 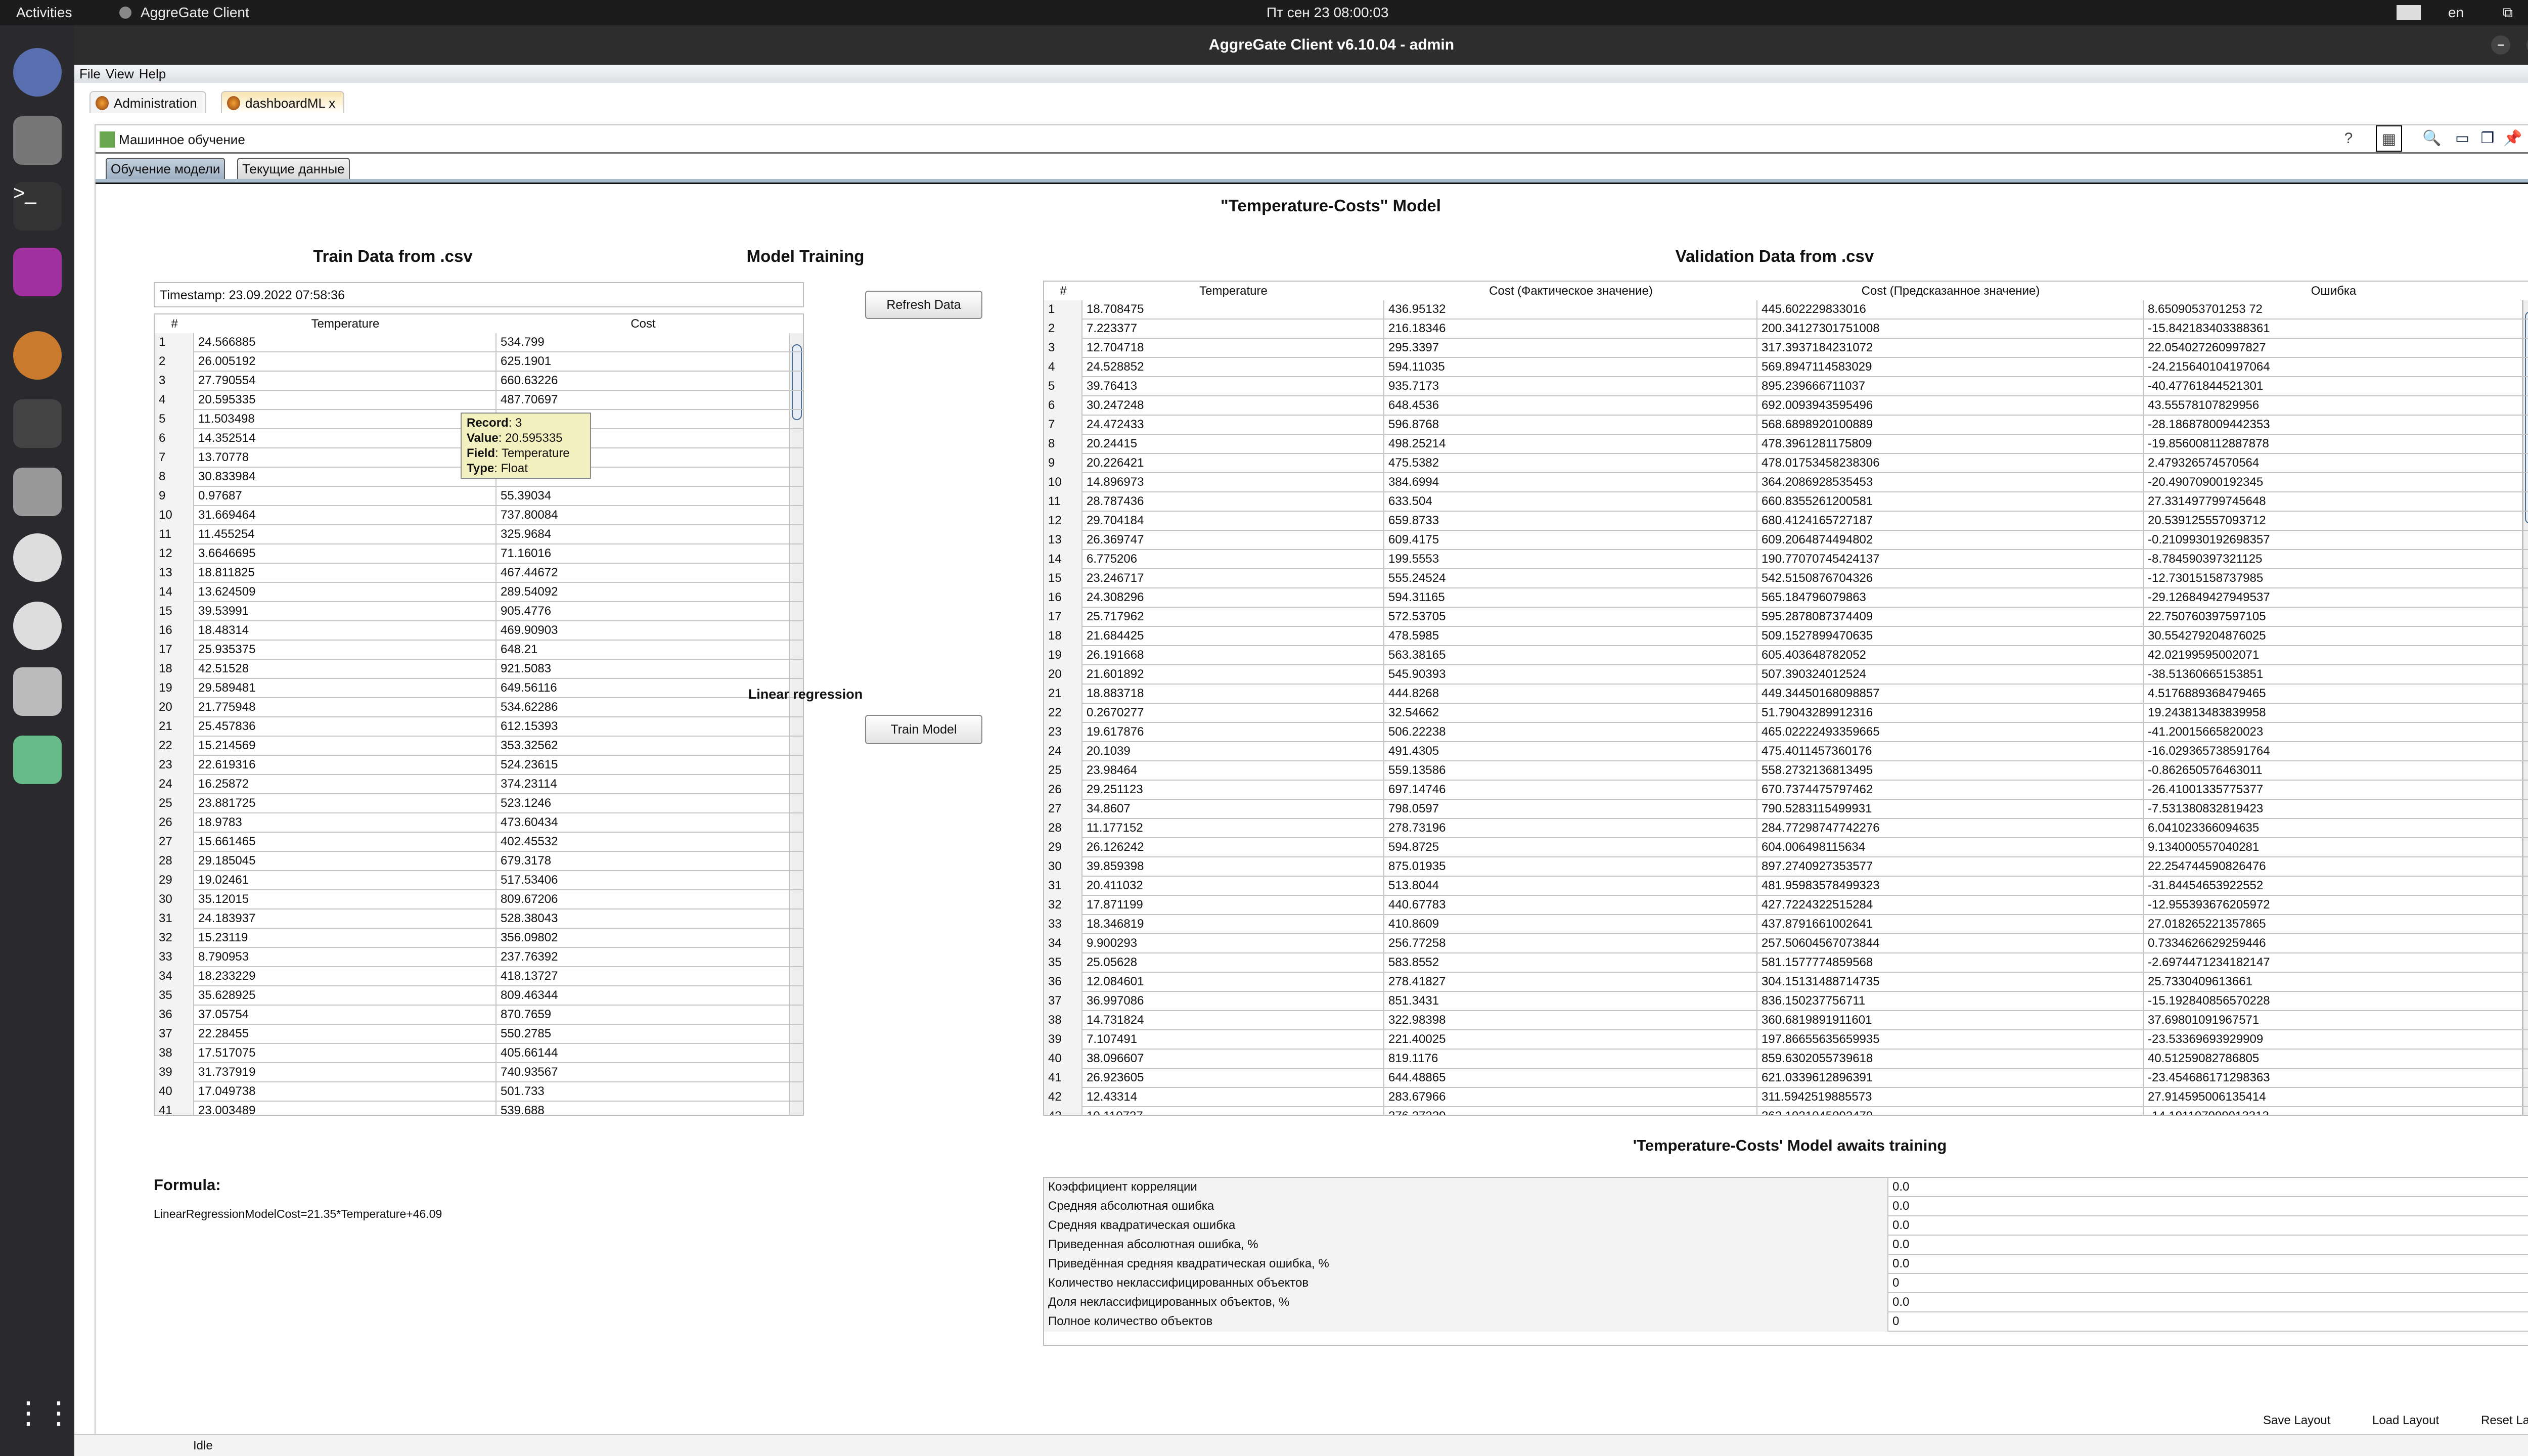 What do you see at coordinates (1233, 291) in the screenshot?
I see `column-header: Temperature` at bounding box center [1233, 291].